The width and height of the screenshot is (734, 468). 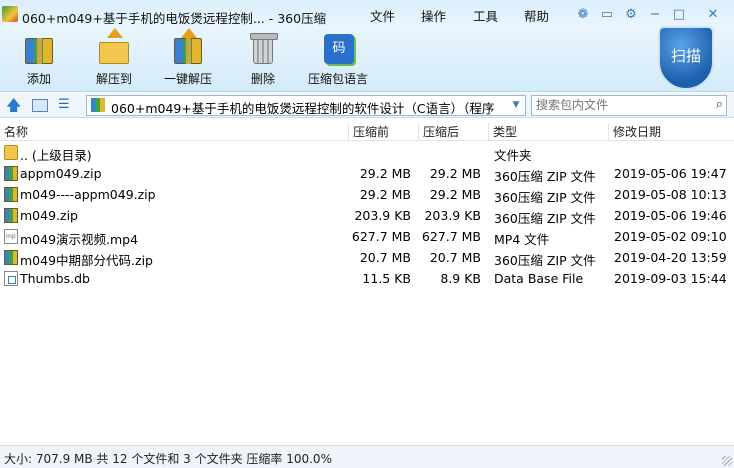 What do you see at coordinates (337, 79) in the screenshot?
I see `archive-language-label: 压缩包语言` at bounding box center [337, 79].